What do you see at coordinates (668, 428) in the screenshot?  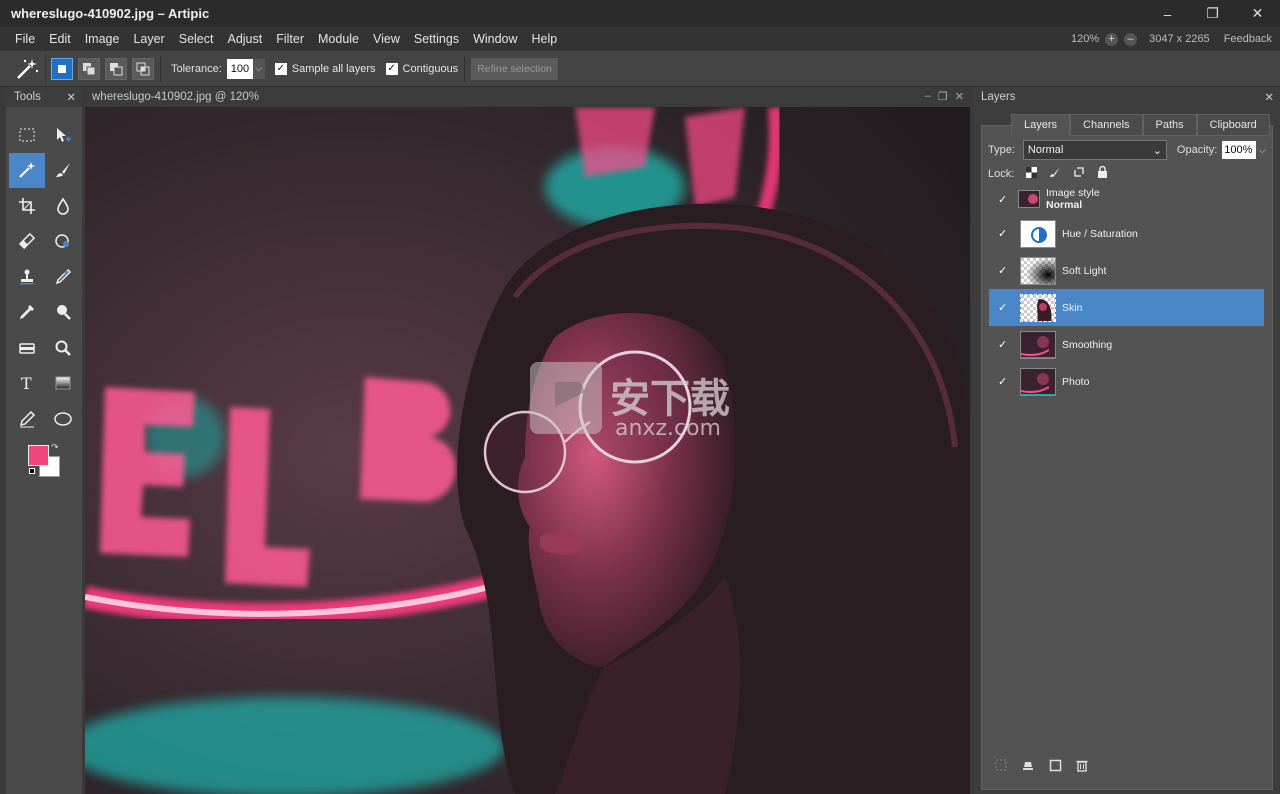 I see `svg-text: anxz.com` at bounding box center [668, 428].